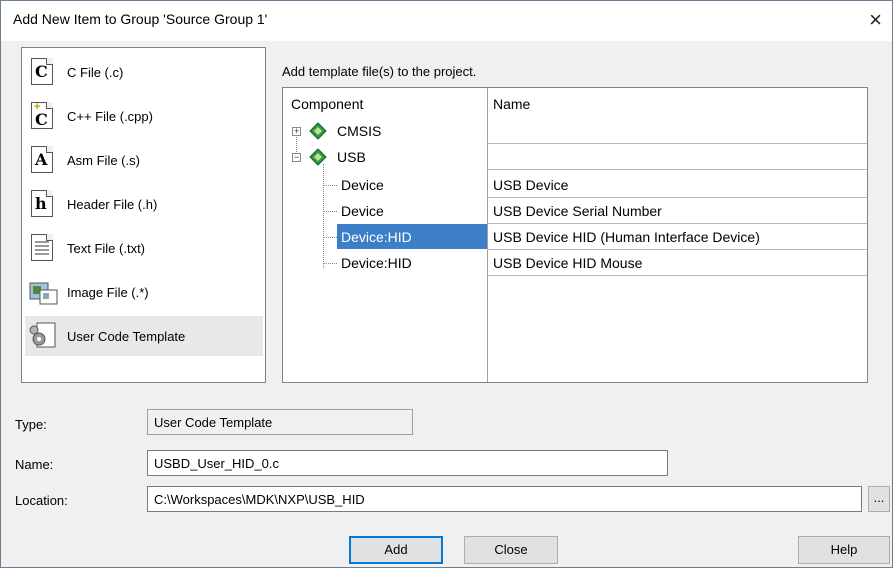 This screenshot has height=568, width=893. Describe the element at coordinates (280, 422) in the screenshot. I see `type-field: User Code Template` at that location.